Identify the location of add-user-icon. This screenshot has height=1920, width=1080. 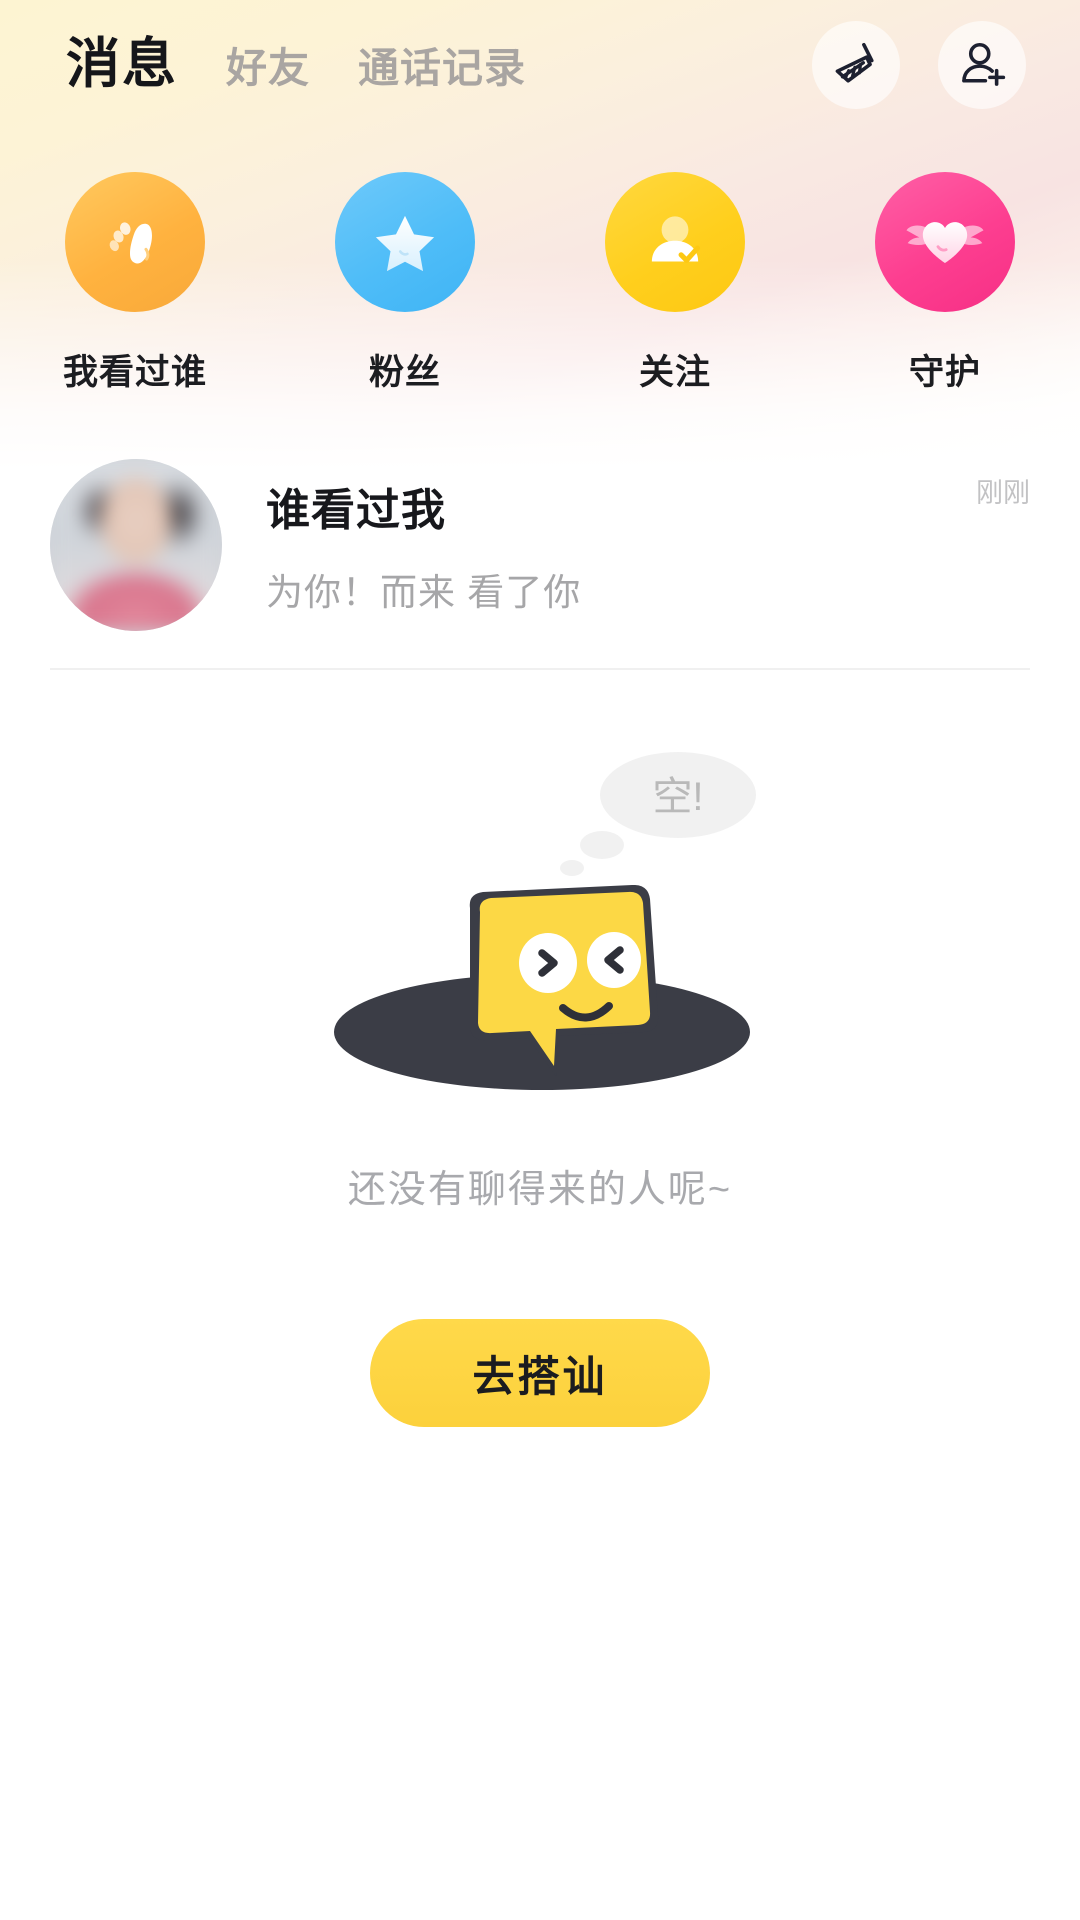
(984, 64).